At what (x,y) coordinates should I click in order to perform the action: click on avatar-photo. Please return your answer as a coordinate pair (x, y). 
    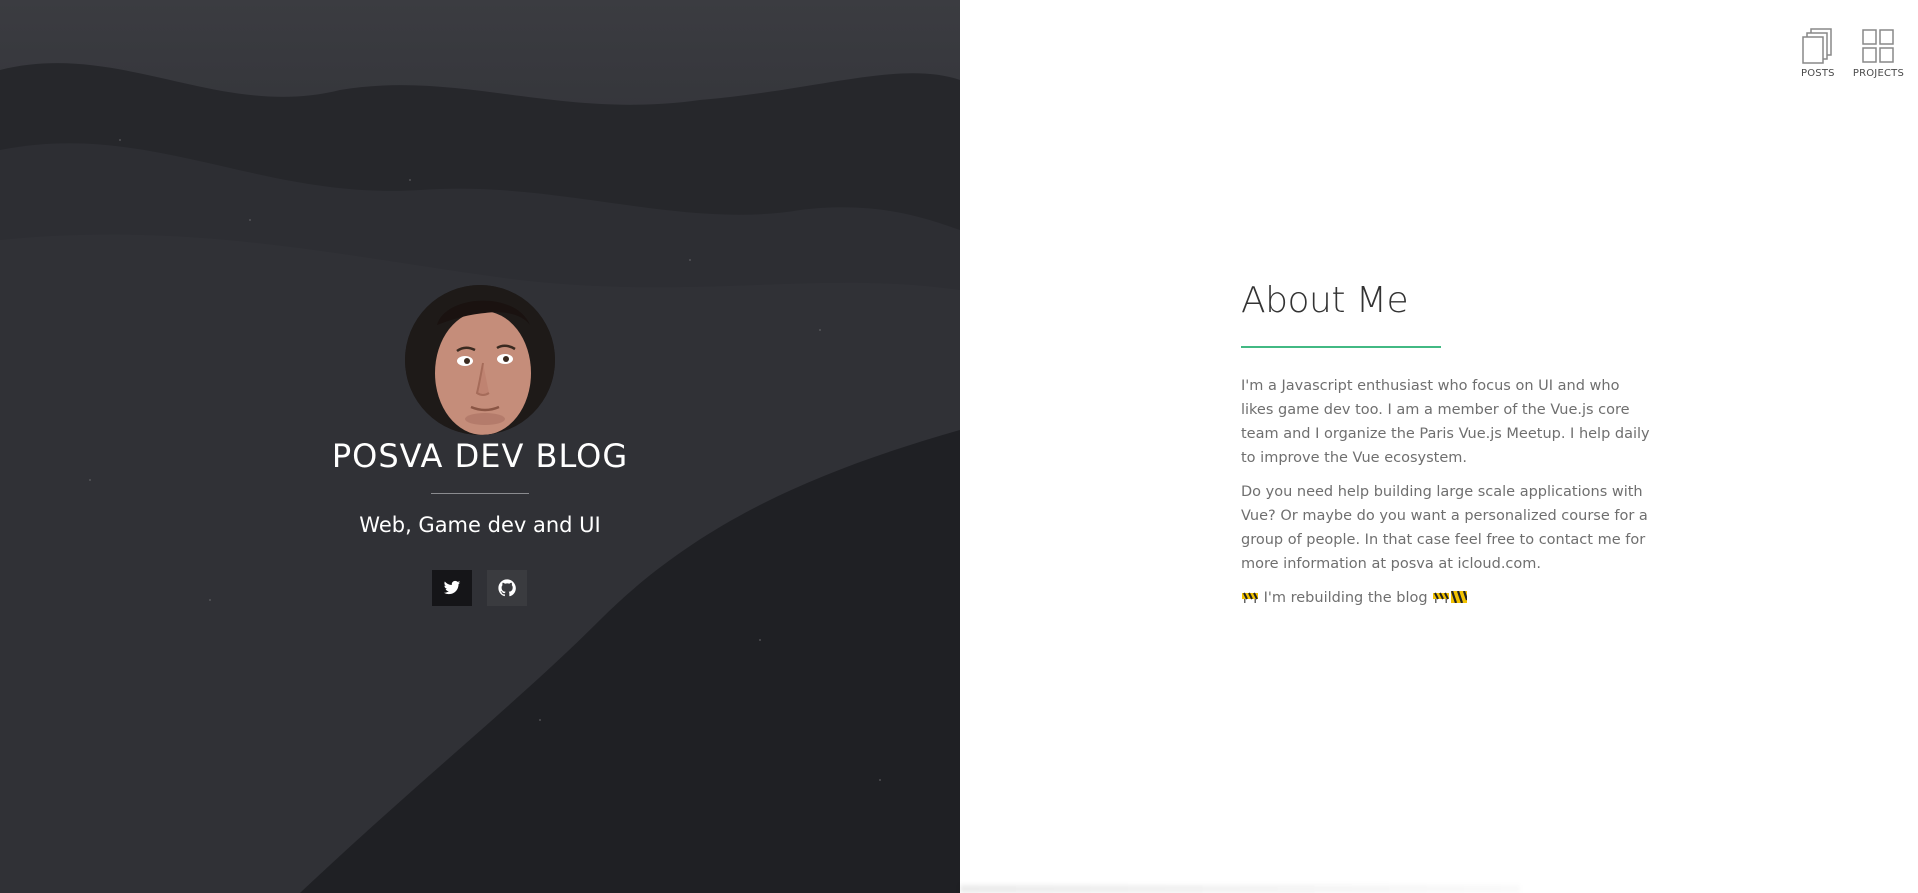
    Looking at the image, I should click on (480, 360).